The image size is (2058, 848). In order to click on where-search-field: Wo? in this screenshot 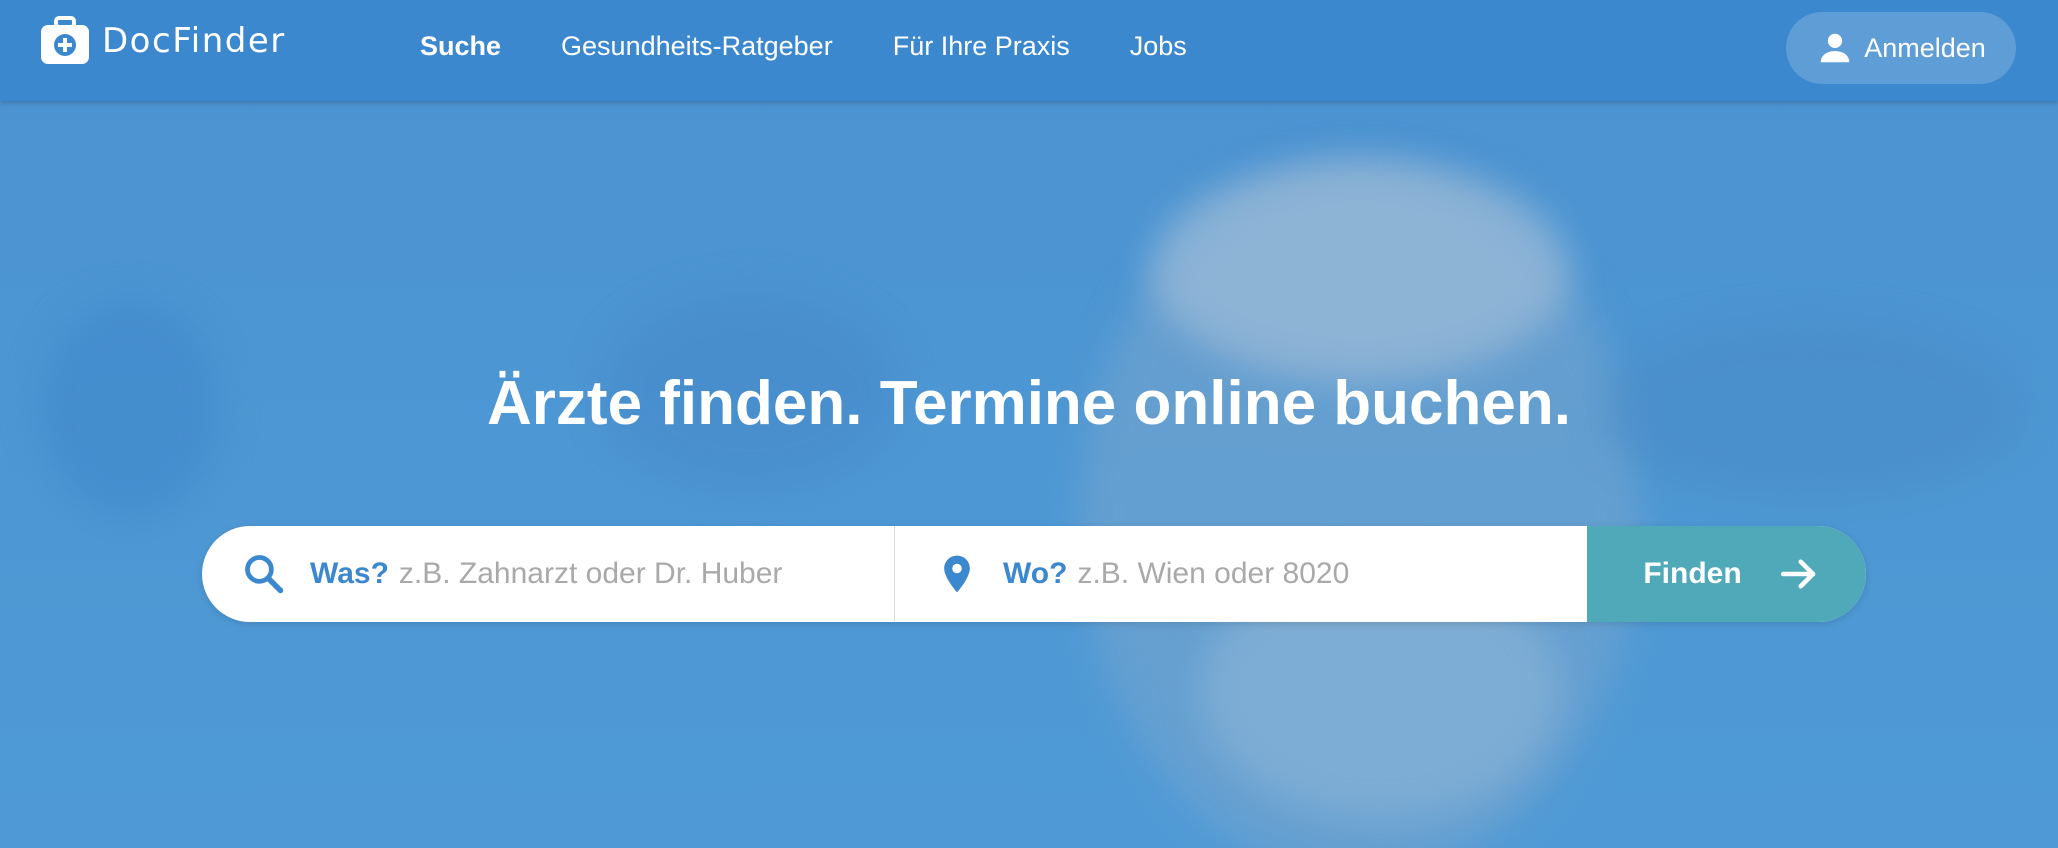, I will do `click(1241, 574)`.